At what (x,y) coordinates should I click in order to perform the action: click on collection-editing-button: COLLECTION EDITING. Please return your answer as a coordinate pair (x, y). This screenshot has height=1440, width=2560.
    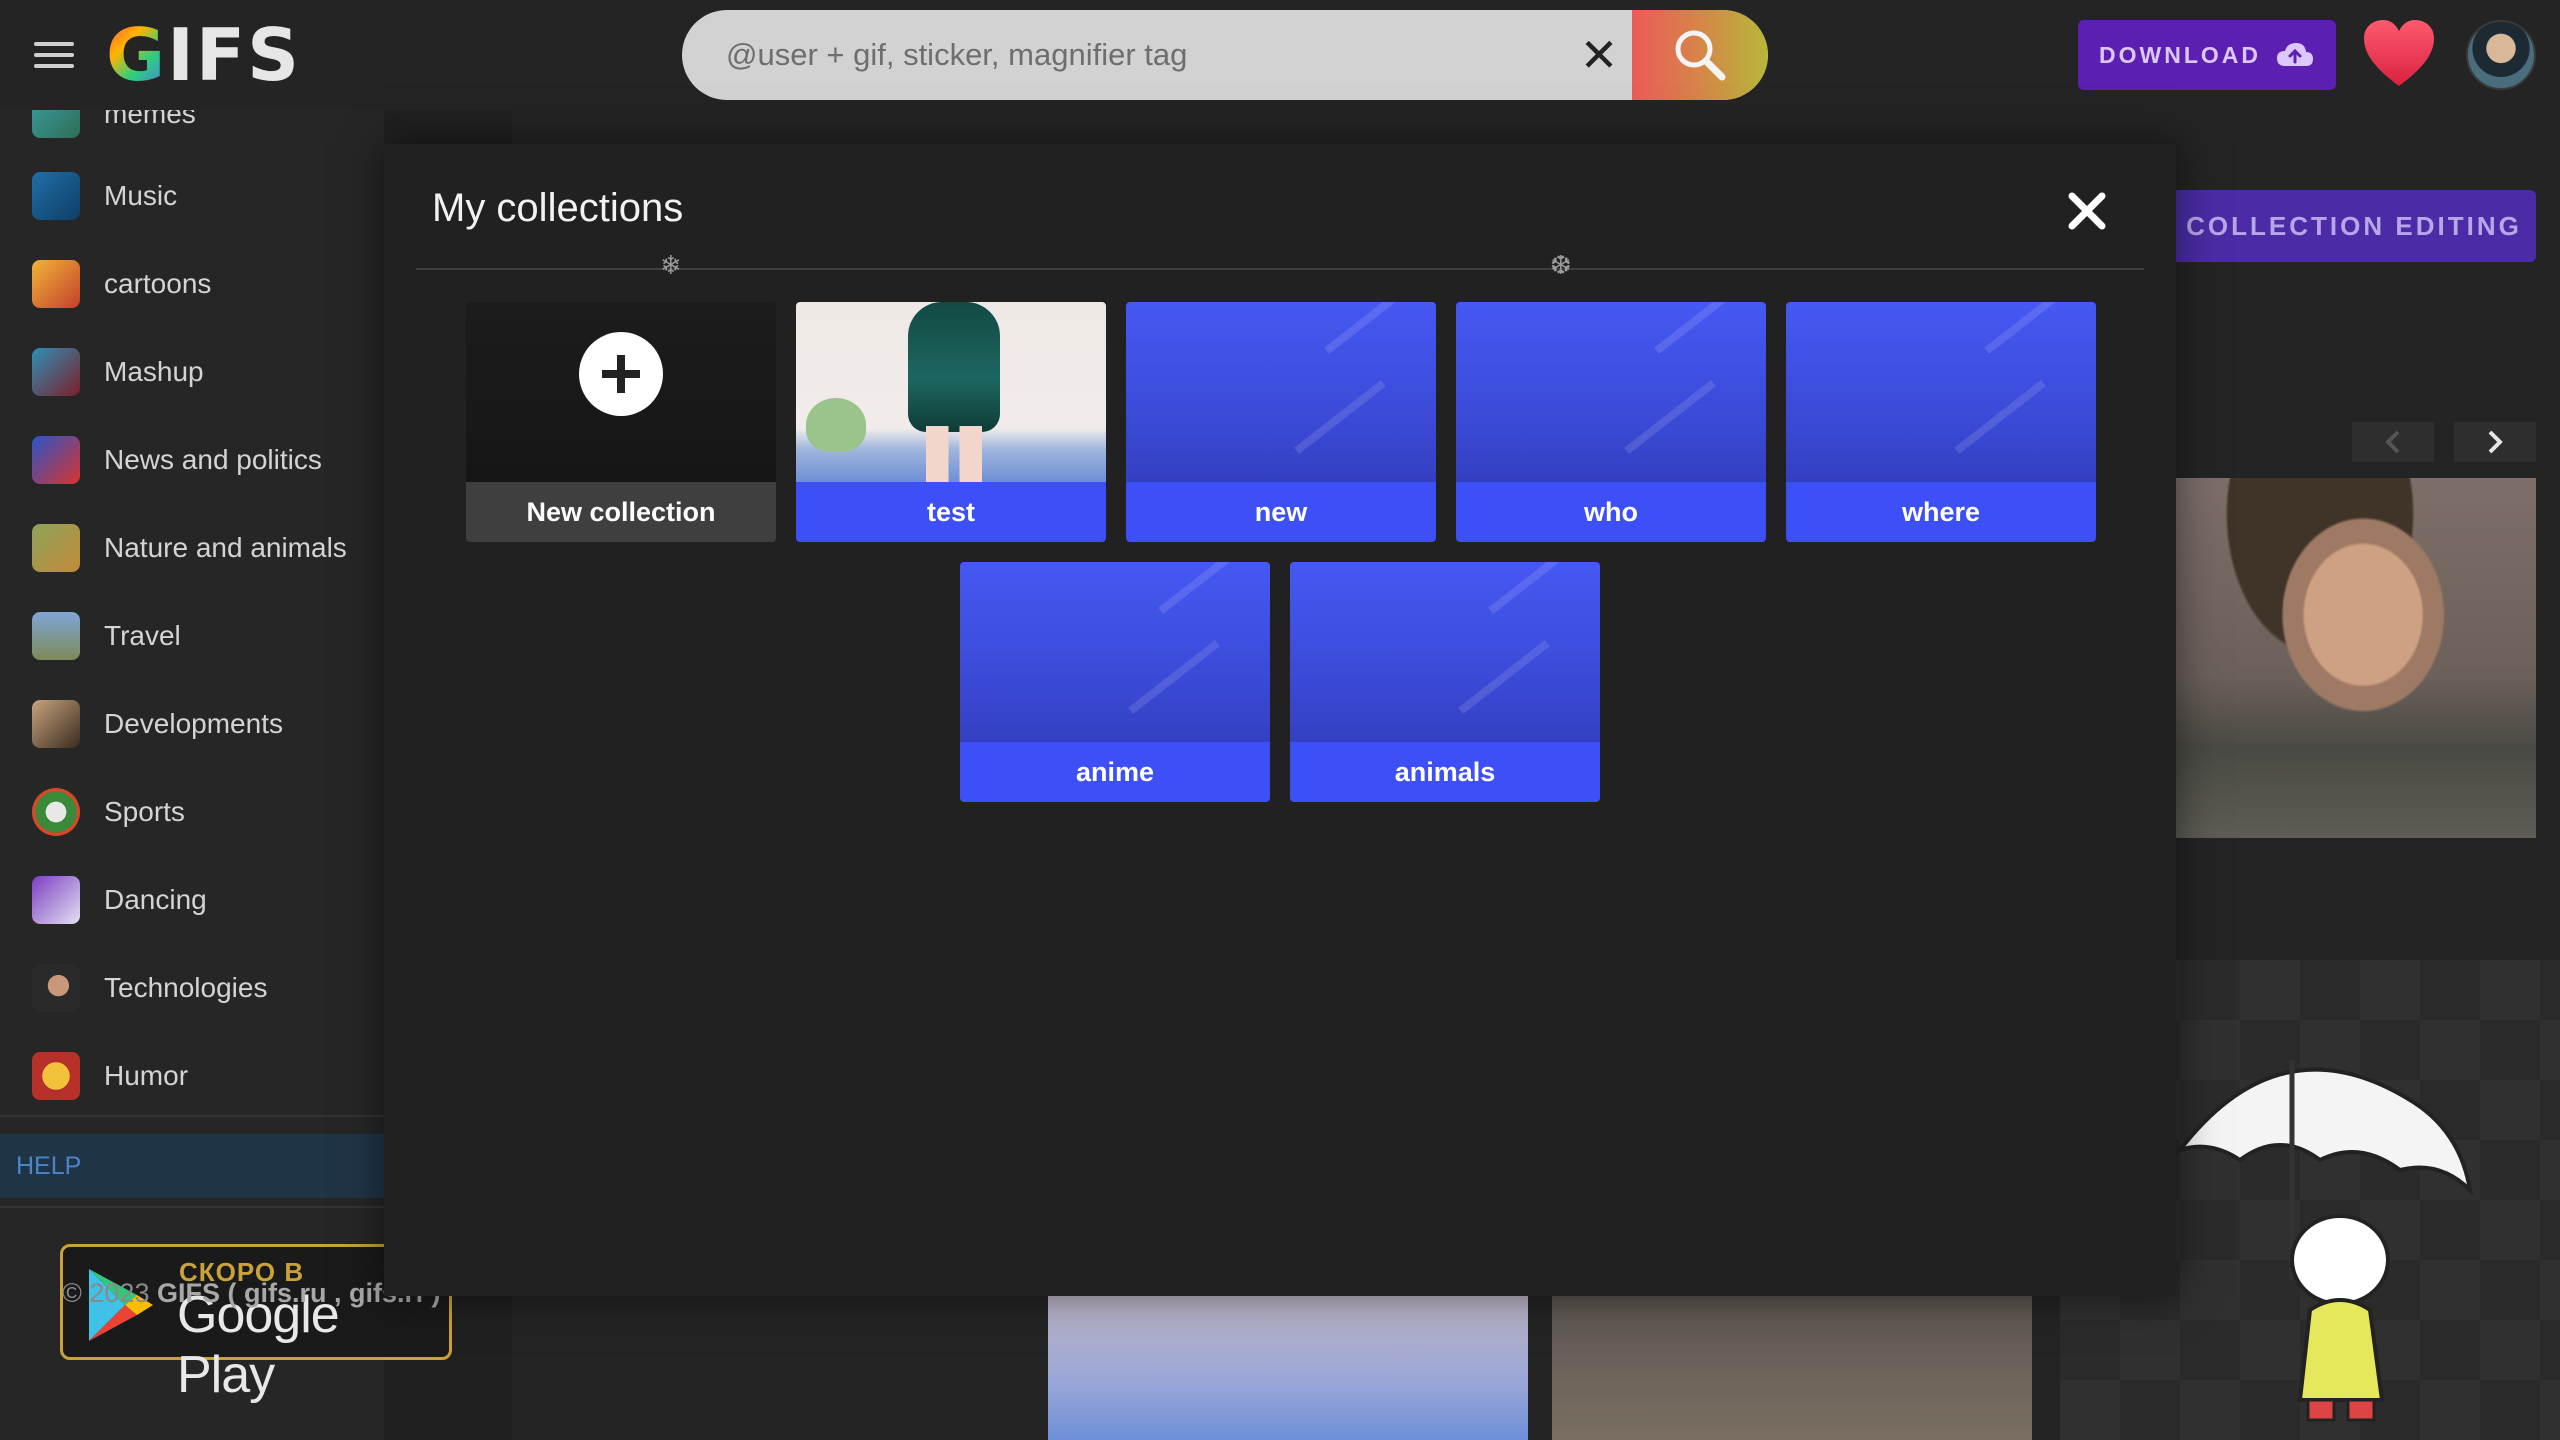
    Looking at the image, I should click on (2354, 226).